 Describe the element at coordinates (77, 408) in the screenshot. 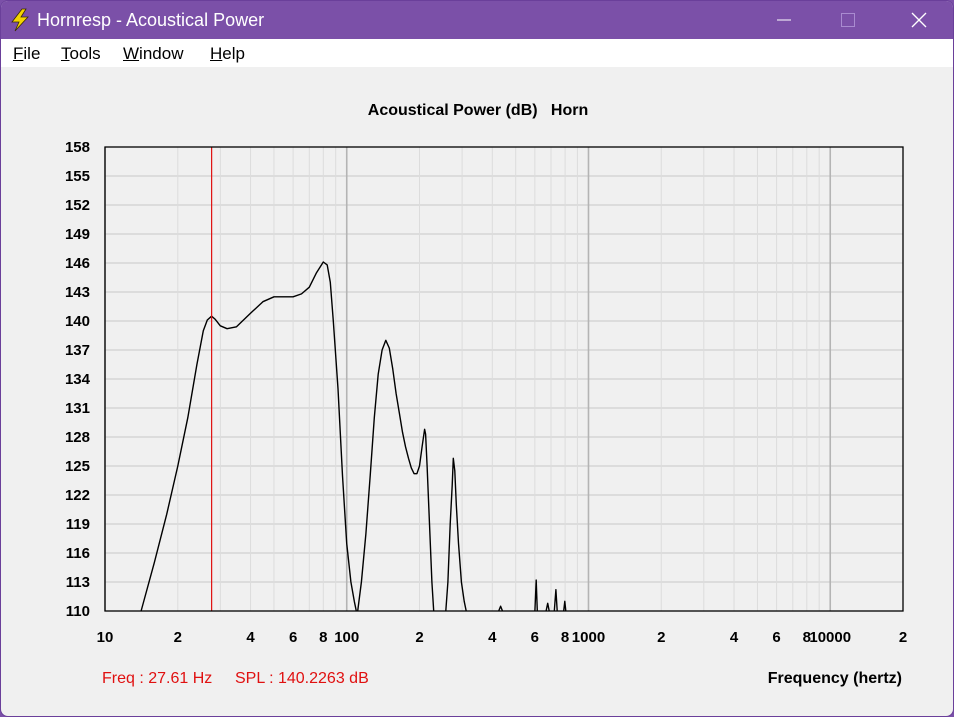

I see `y-tick-label: 131` at that location.